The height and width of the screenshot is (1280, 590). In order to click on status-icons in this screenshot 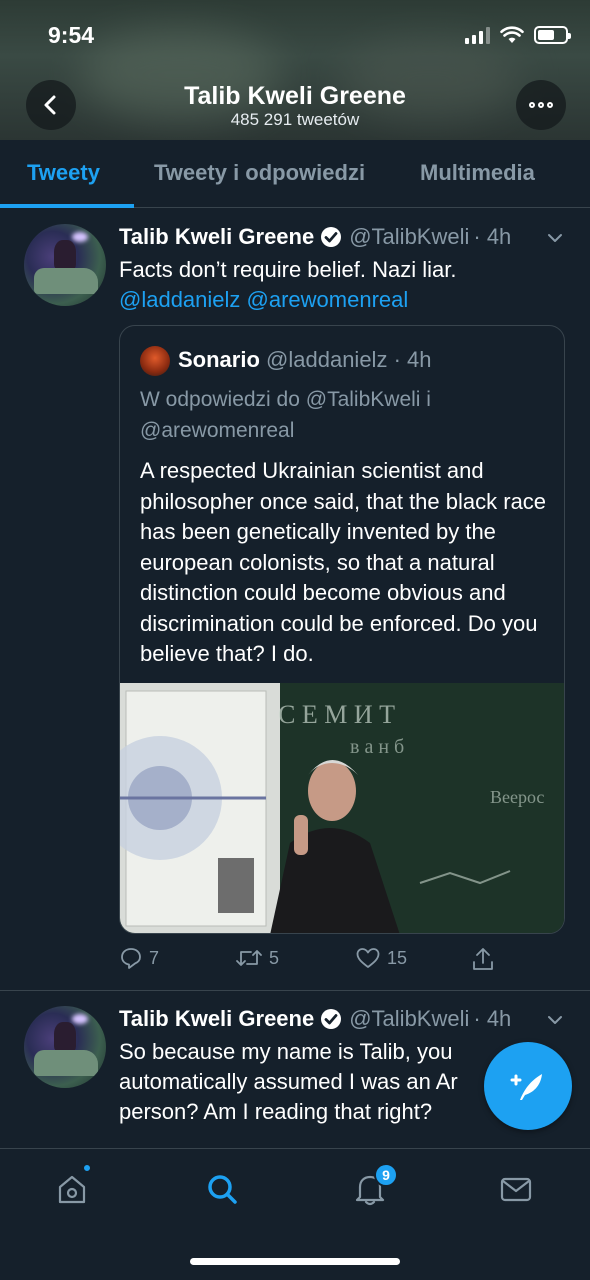, I will do `click(518, 35)`.